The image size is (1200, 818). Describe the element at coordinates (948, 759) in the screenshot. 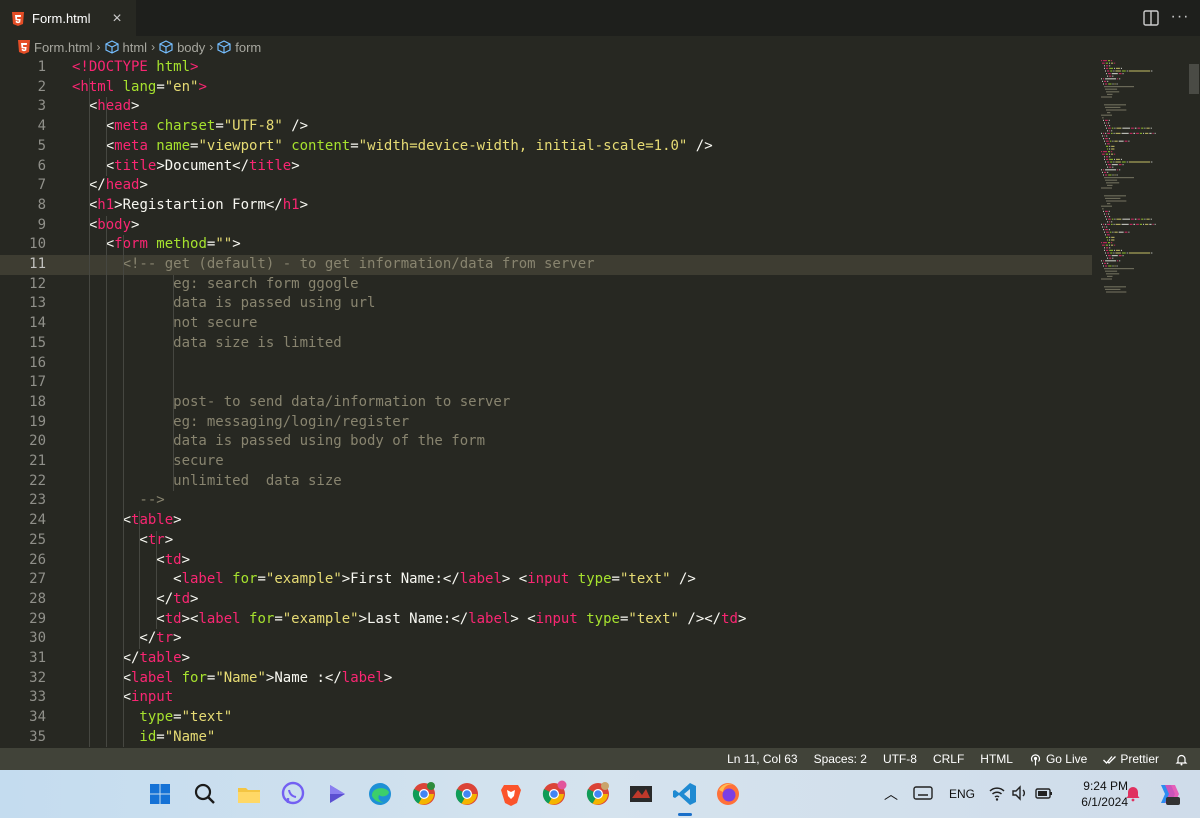

I see `end-of-line: CRLF` at that location.